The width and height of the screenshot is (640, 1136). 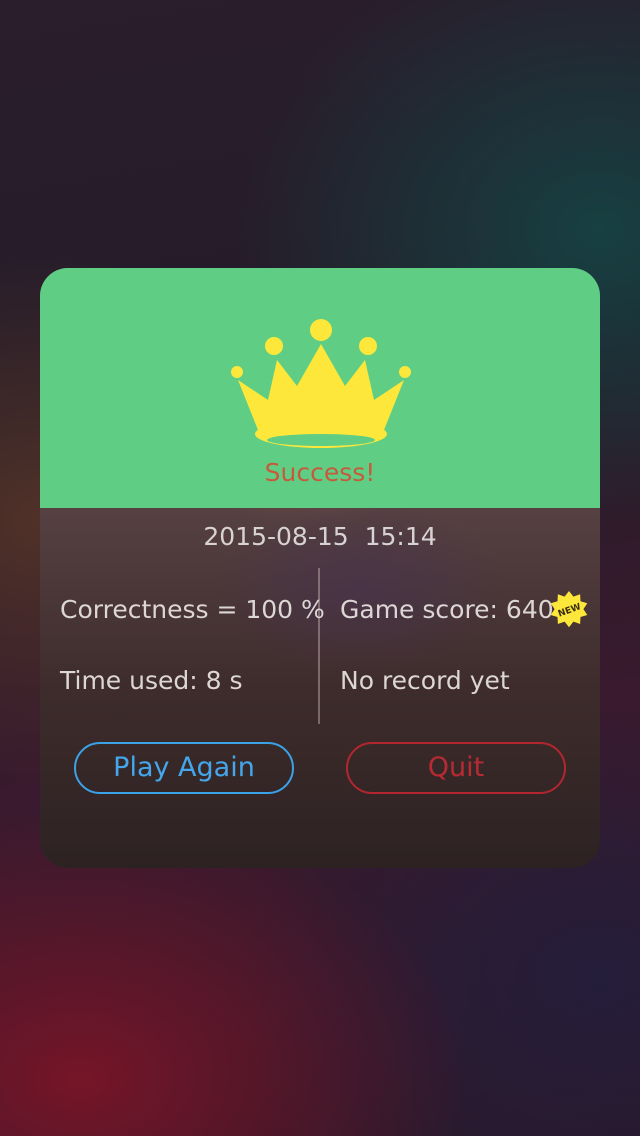 What do you see at coordinates (321, 383) in the screenshot?
I see `crown-icon` at bounding box center [321, 383].